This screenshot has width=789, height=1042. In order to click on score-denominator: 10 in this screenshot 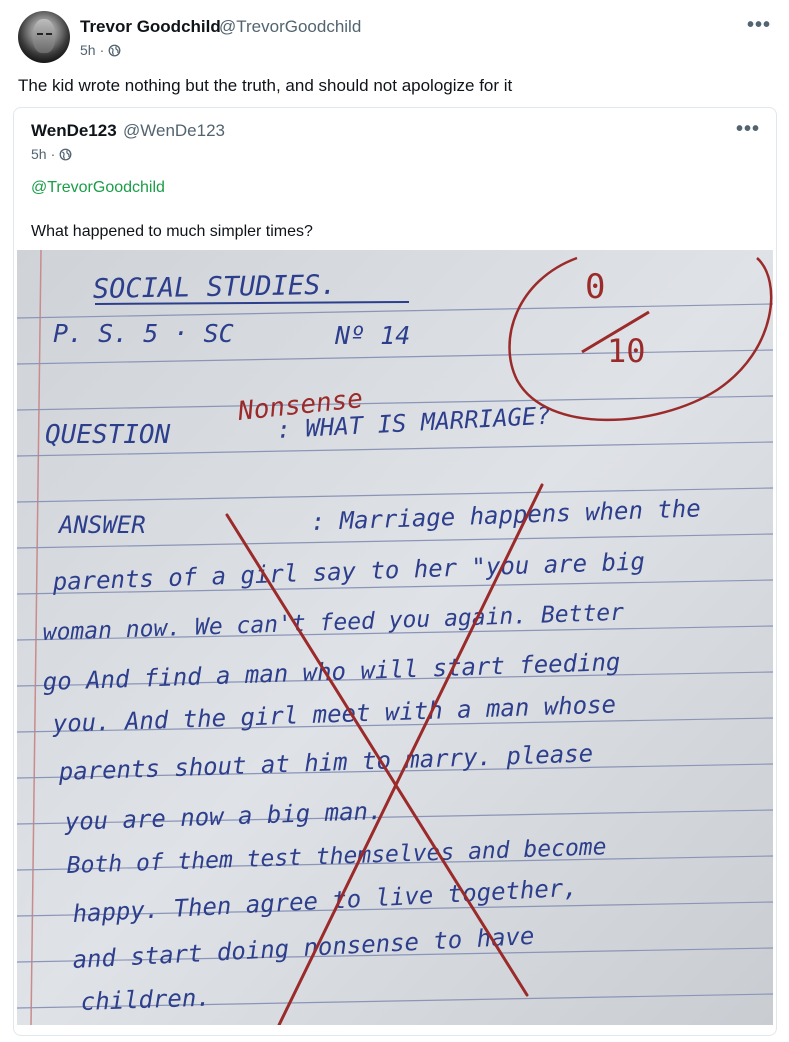, I will do `click(626, 351)`.